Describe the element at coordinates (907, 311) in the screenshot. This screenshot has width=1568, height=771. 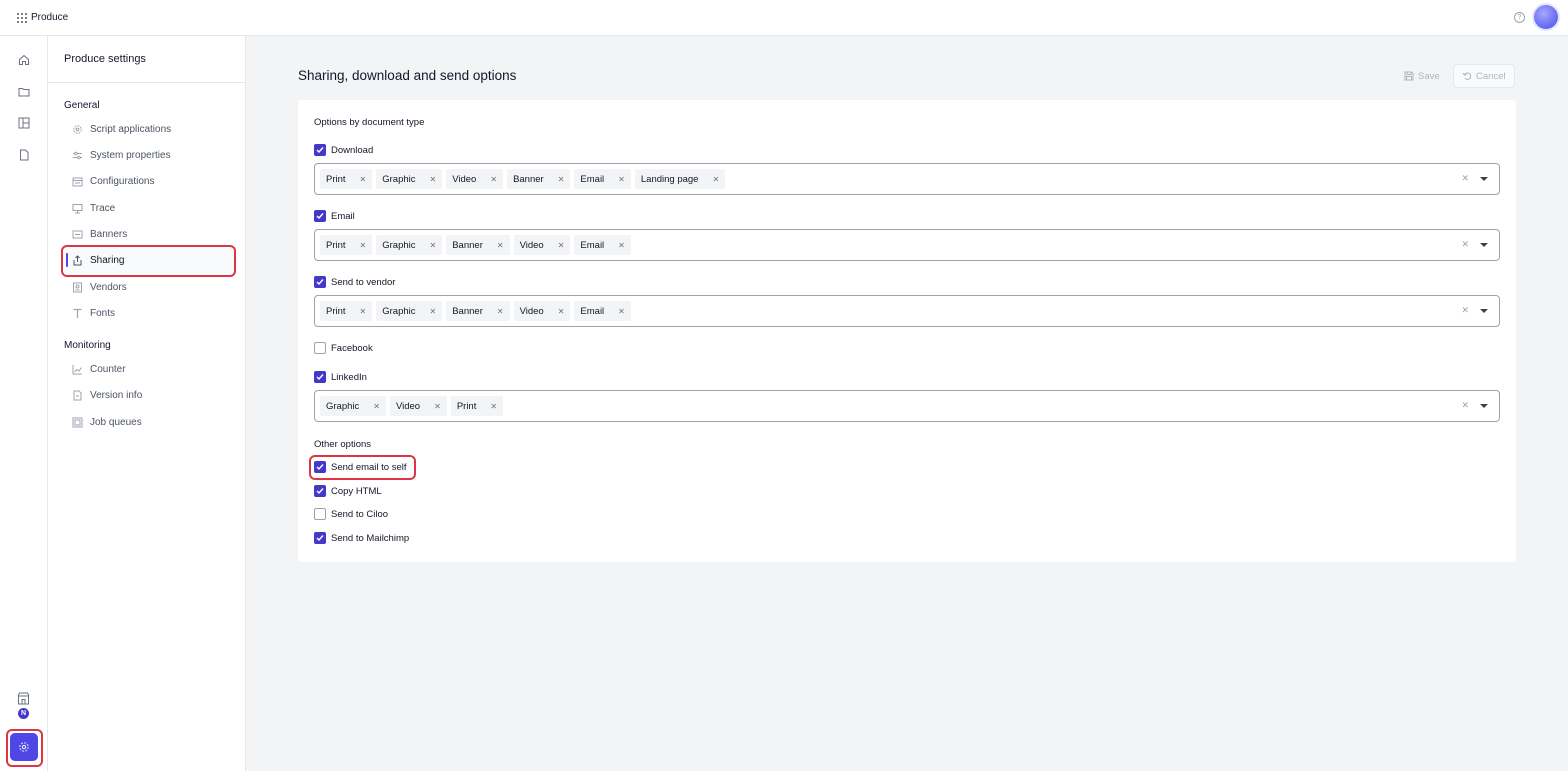
I see `send-to-vendor-types-select: Print ✕ Graphic ✕ Banner ✕ Video ✕ Email ✕ ✕` at that location.